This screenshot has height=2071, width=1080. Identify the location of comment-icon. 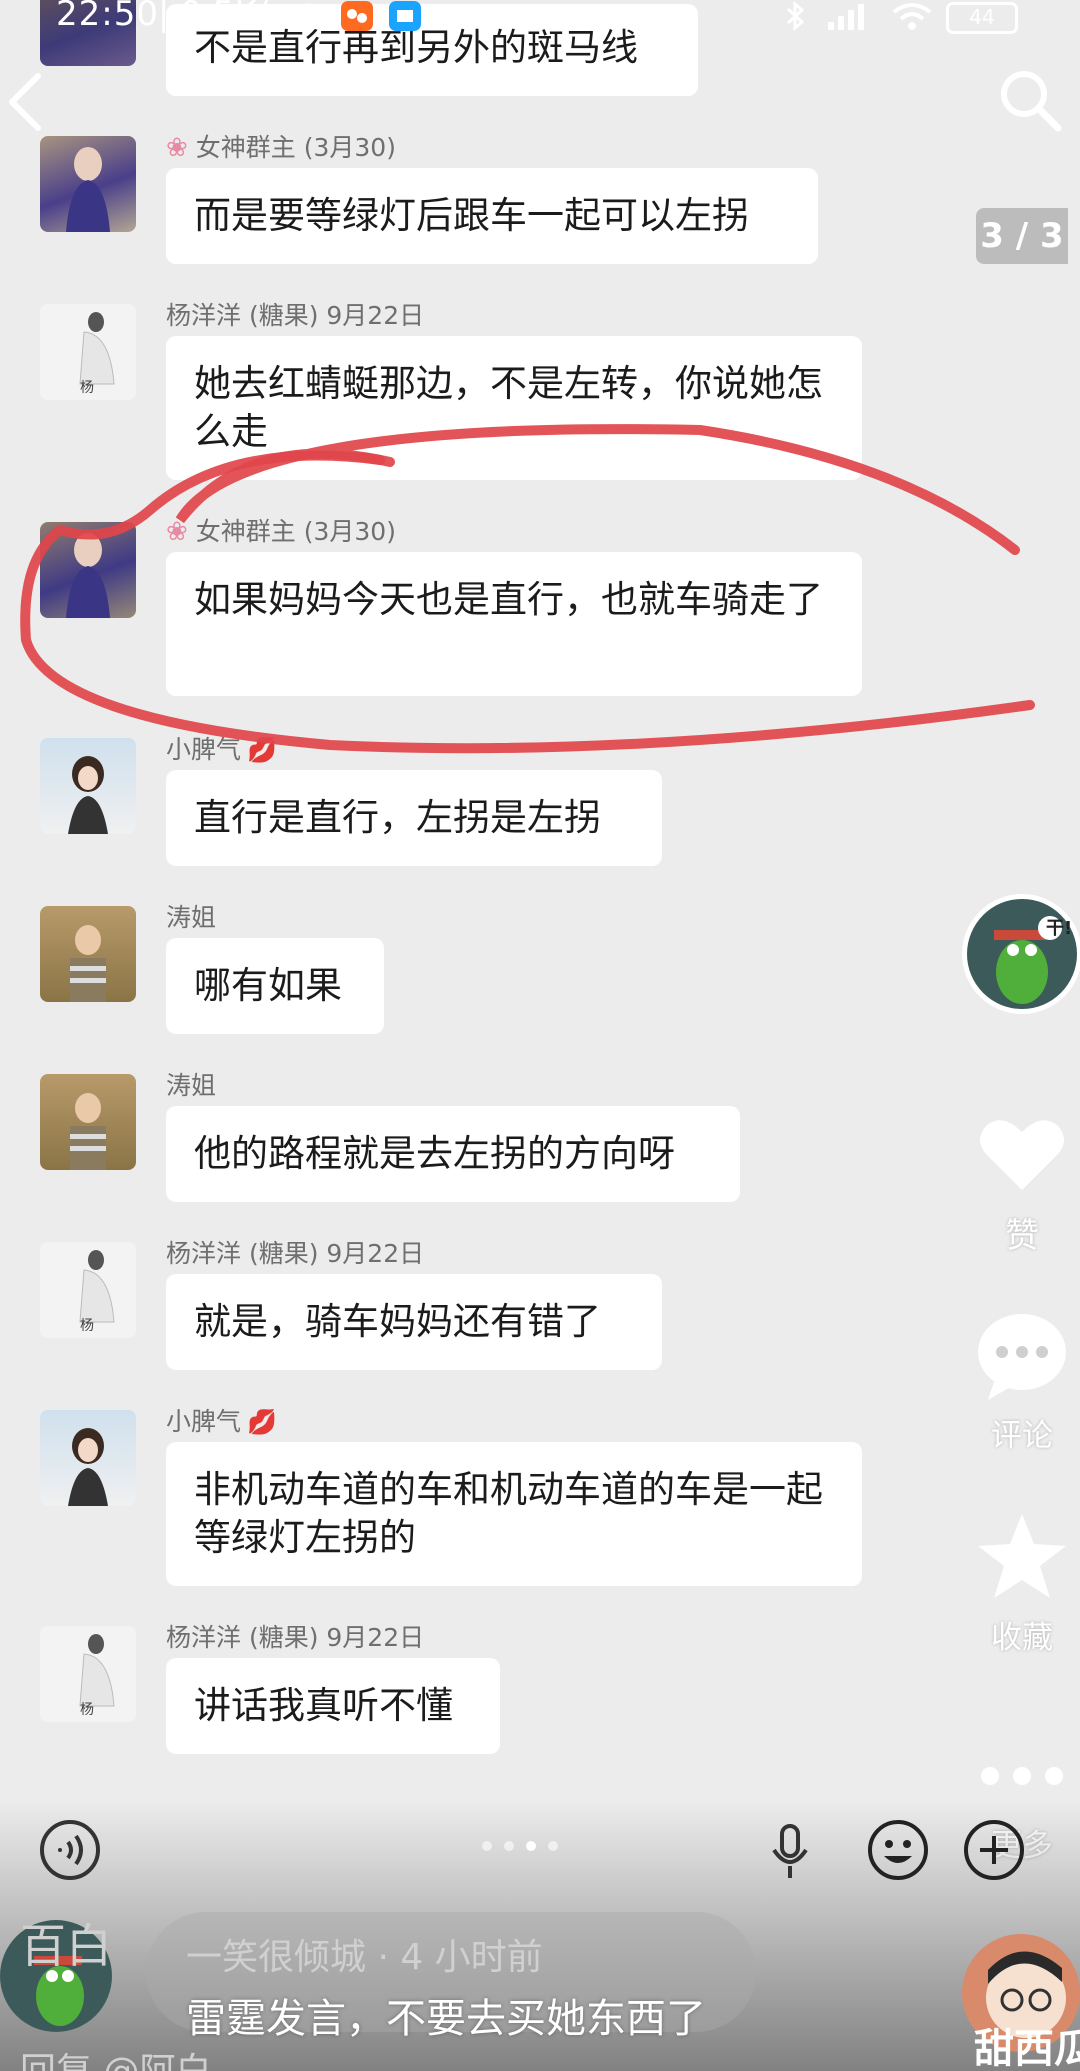
(1022, 1357).